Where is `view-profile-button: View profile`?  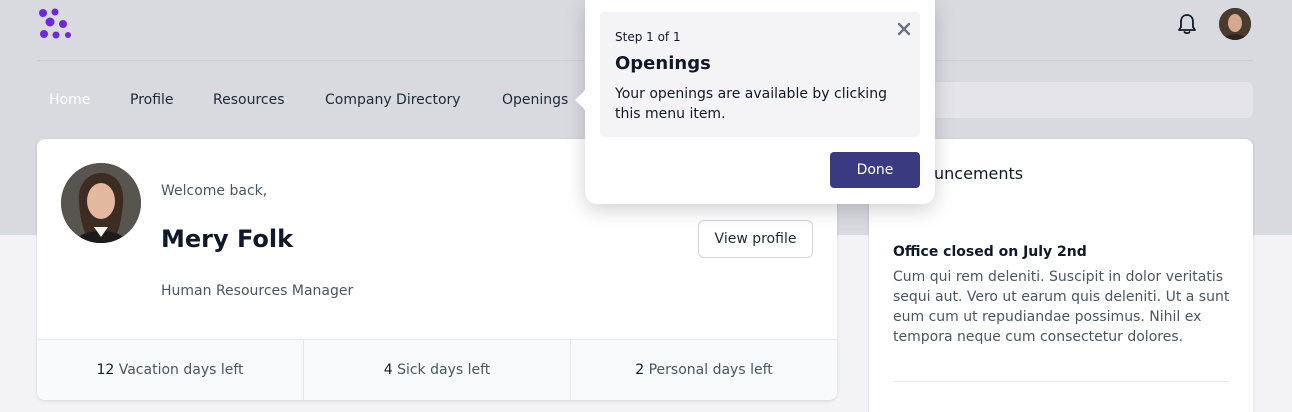
view-profile-button: View profile is located at coordinates (755, 239).